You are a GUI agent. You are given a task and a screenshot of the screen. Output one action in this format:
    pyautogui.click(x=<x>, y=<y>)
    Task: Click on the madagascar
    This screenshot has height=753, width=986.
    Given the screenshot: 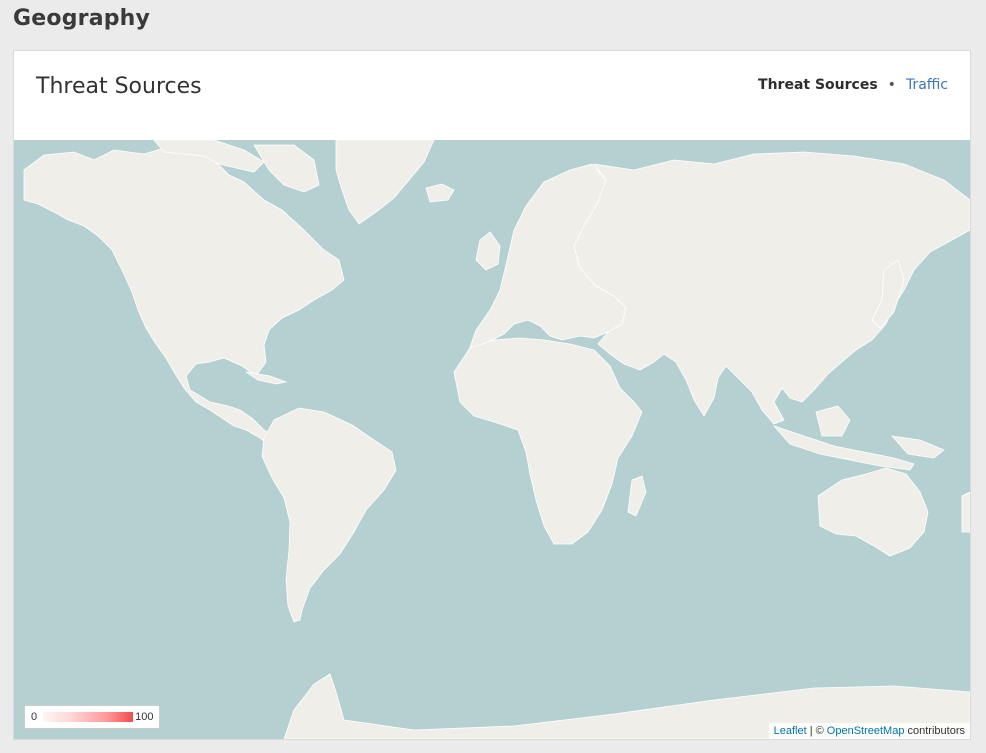 What is the action you would take?
    pyautogui.click(x=637, y=496)
    